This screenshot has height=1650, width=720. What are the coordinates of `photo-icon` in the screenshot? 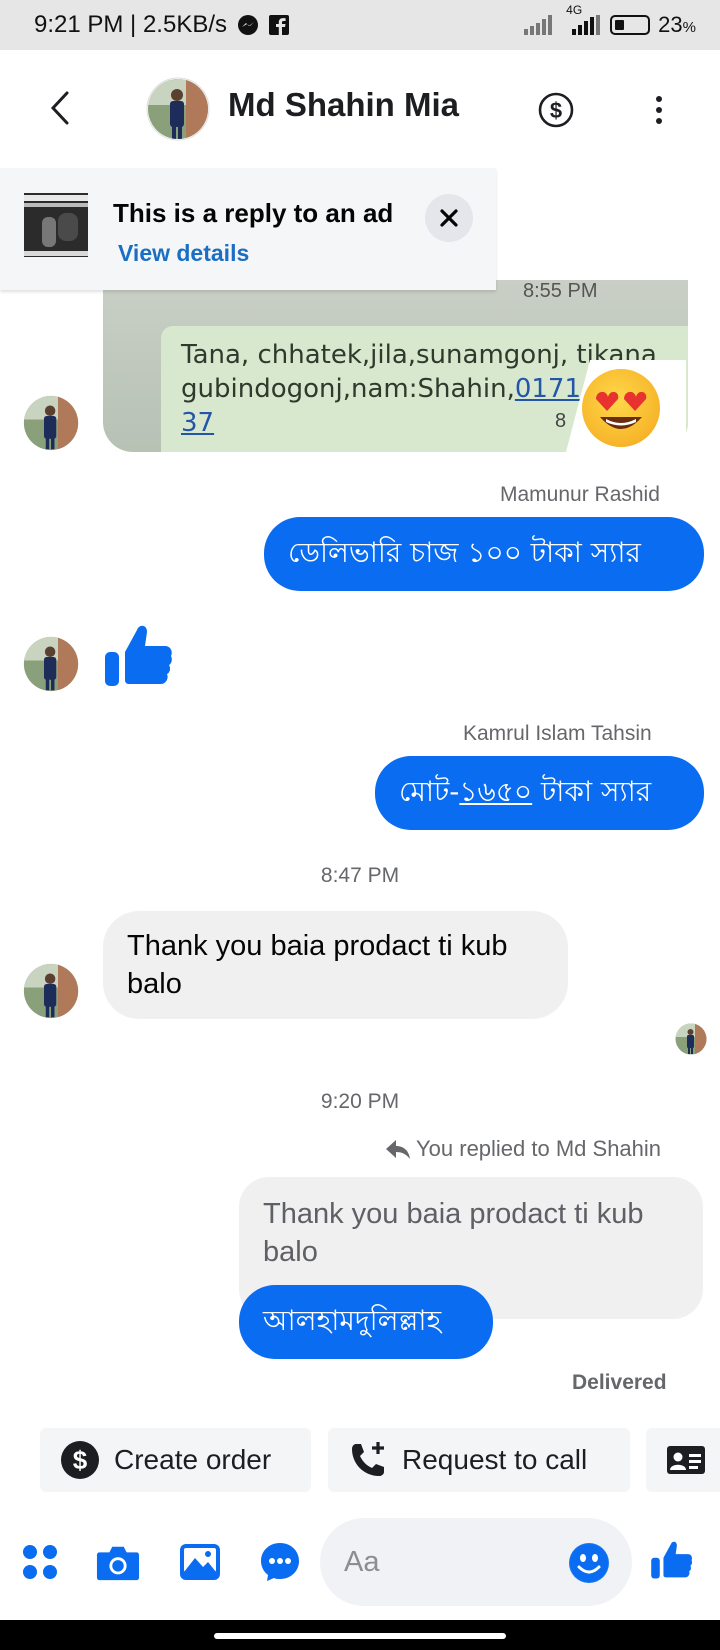 It's located at (200, 1562).